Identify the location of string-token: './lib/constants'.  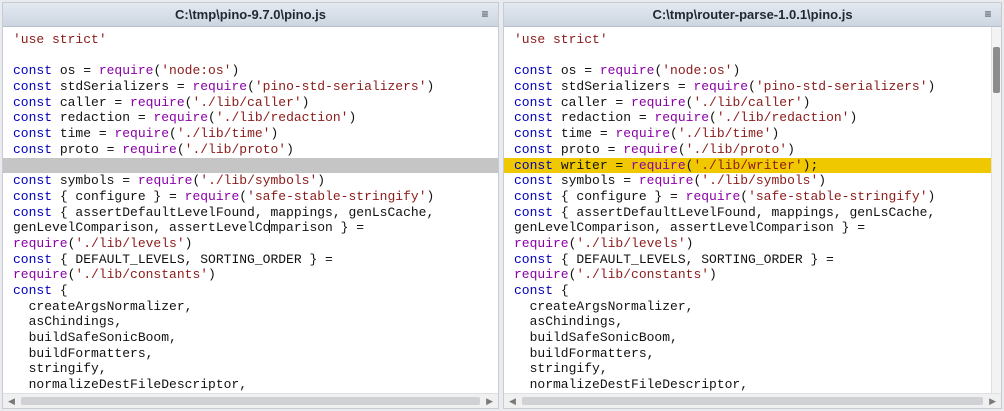
(142, 275).